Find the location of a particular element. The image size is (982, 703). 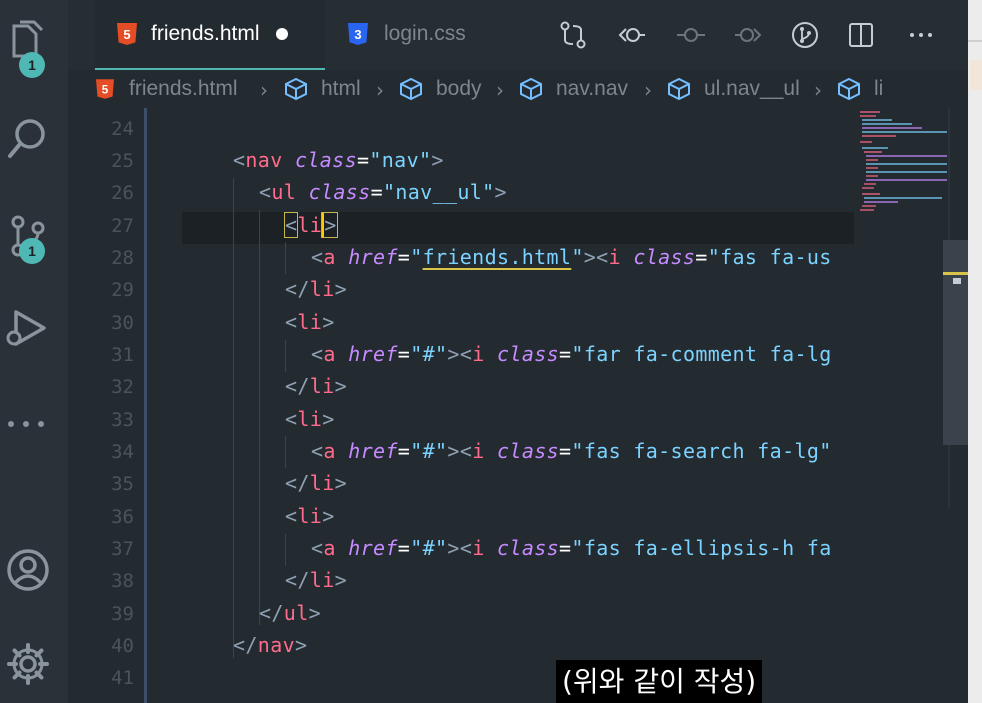

code-line-40: </nav> is located at coordinates (270, 645).